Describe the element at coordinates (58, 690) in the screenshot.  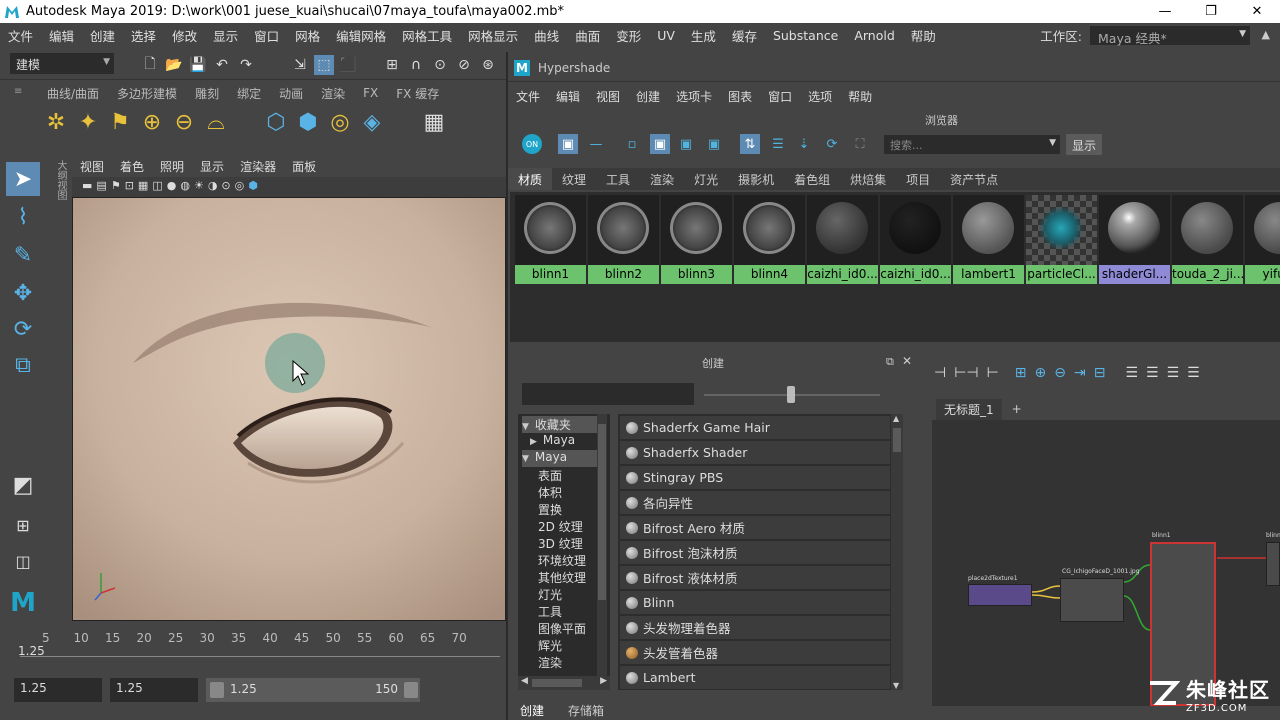
I see `start-time-field: 1.25` at that location.